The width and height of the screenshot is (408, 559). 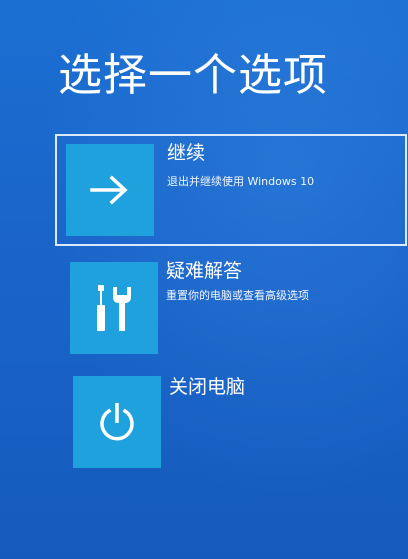 I want to click on continue-tile, so click(x=110, y=190).